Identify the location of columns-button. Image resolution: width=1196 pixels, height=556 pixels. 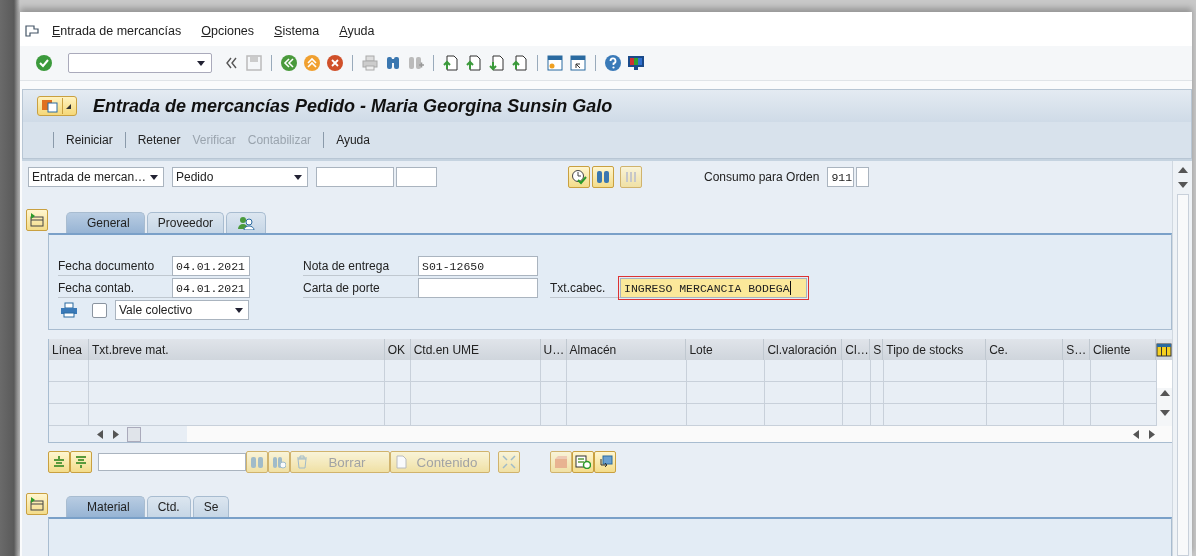
(631, 177).